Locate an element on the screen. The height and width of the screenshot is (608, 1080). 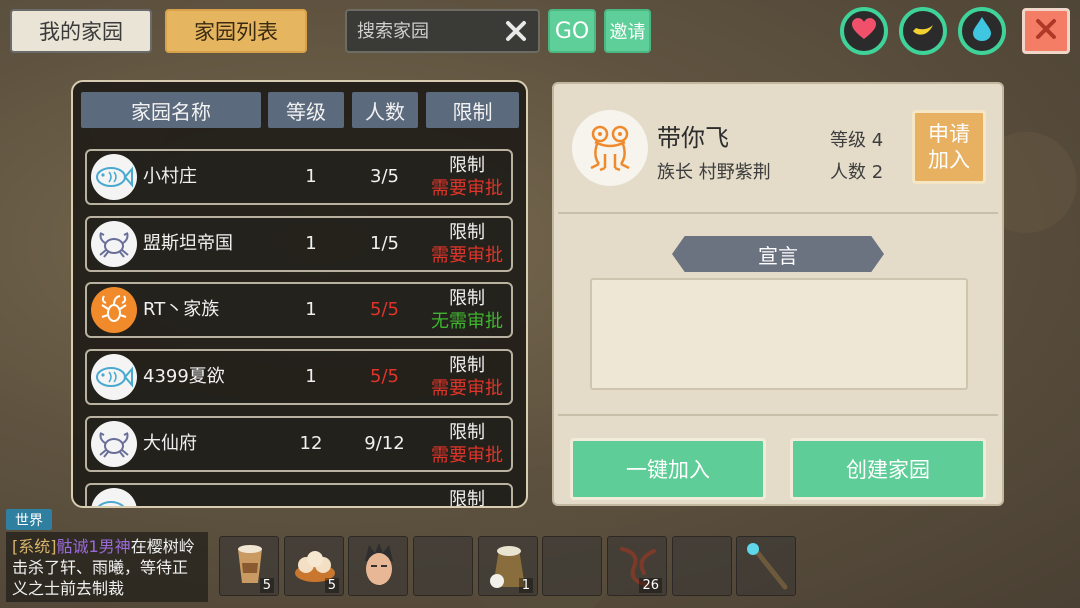
list-item: 小村庄 1 3/5 限制 需要审批 is located at coordinates (299, 177).